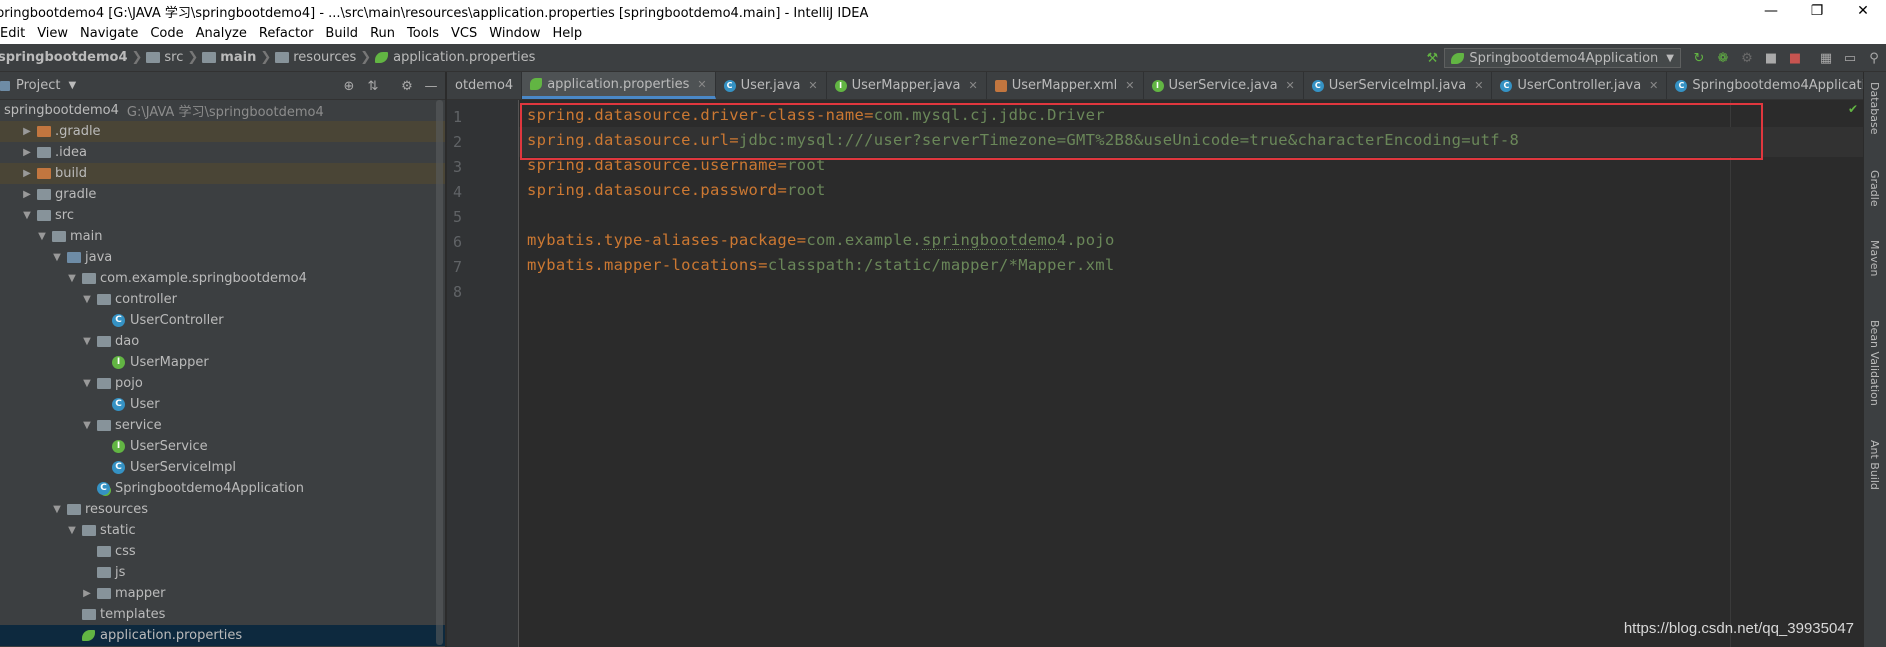  Describe the element at coordinates (222, 173) in the screenshot. I see `tree-item: ▶ build` at that location.